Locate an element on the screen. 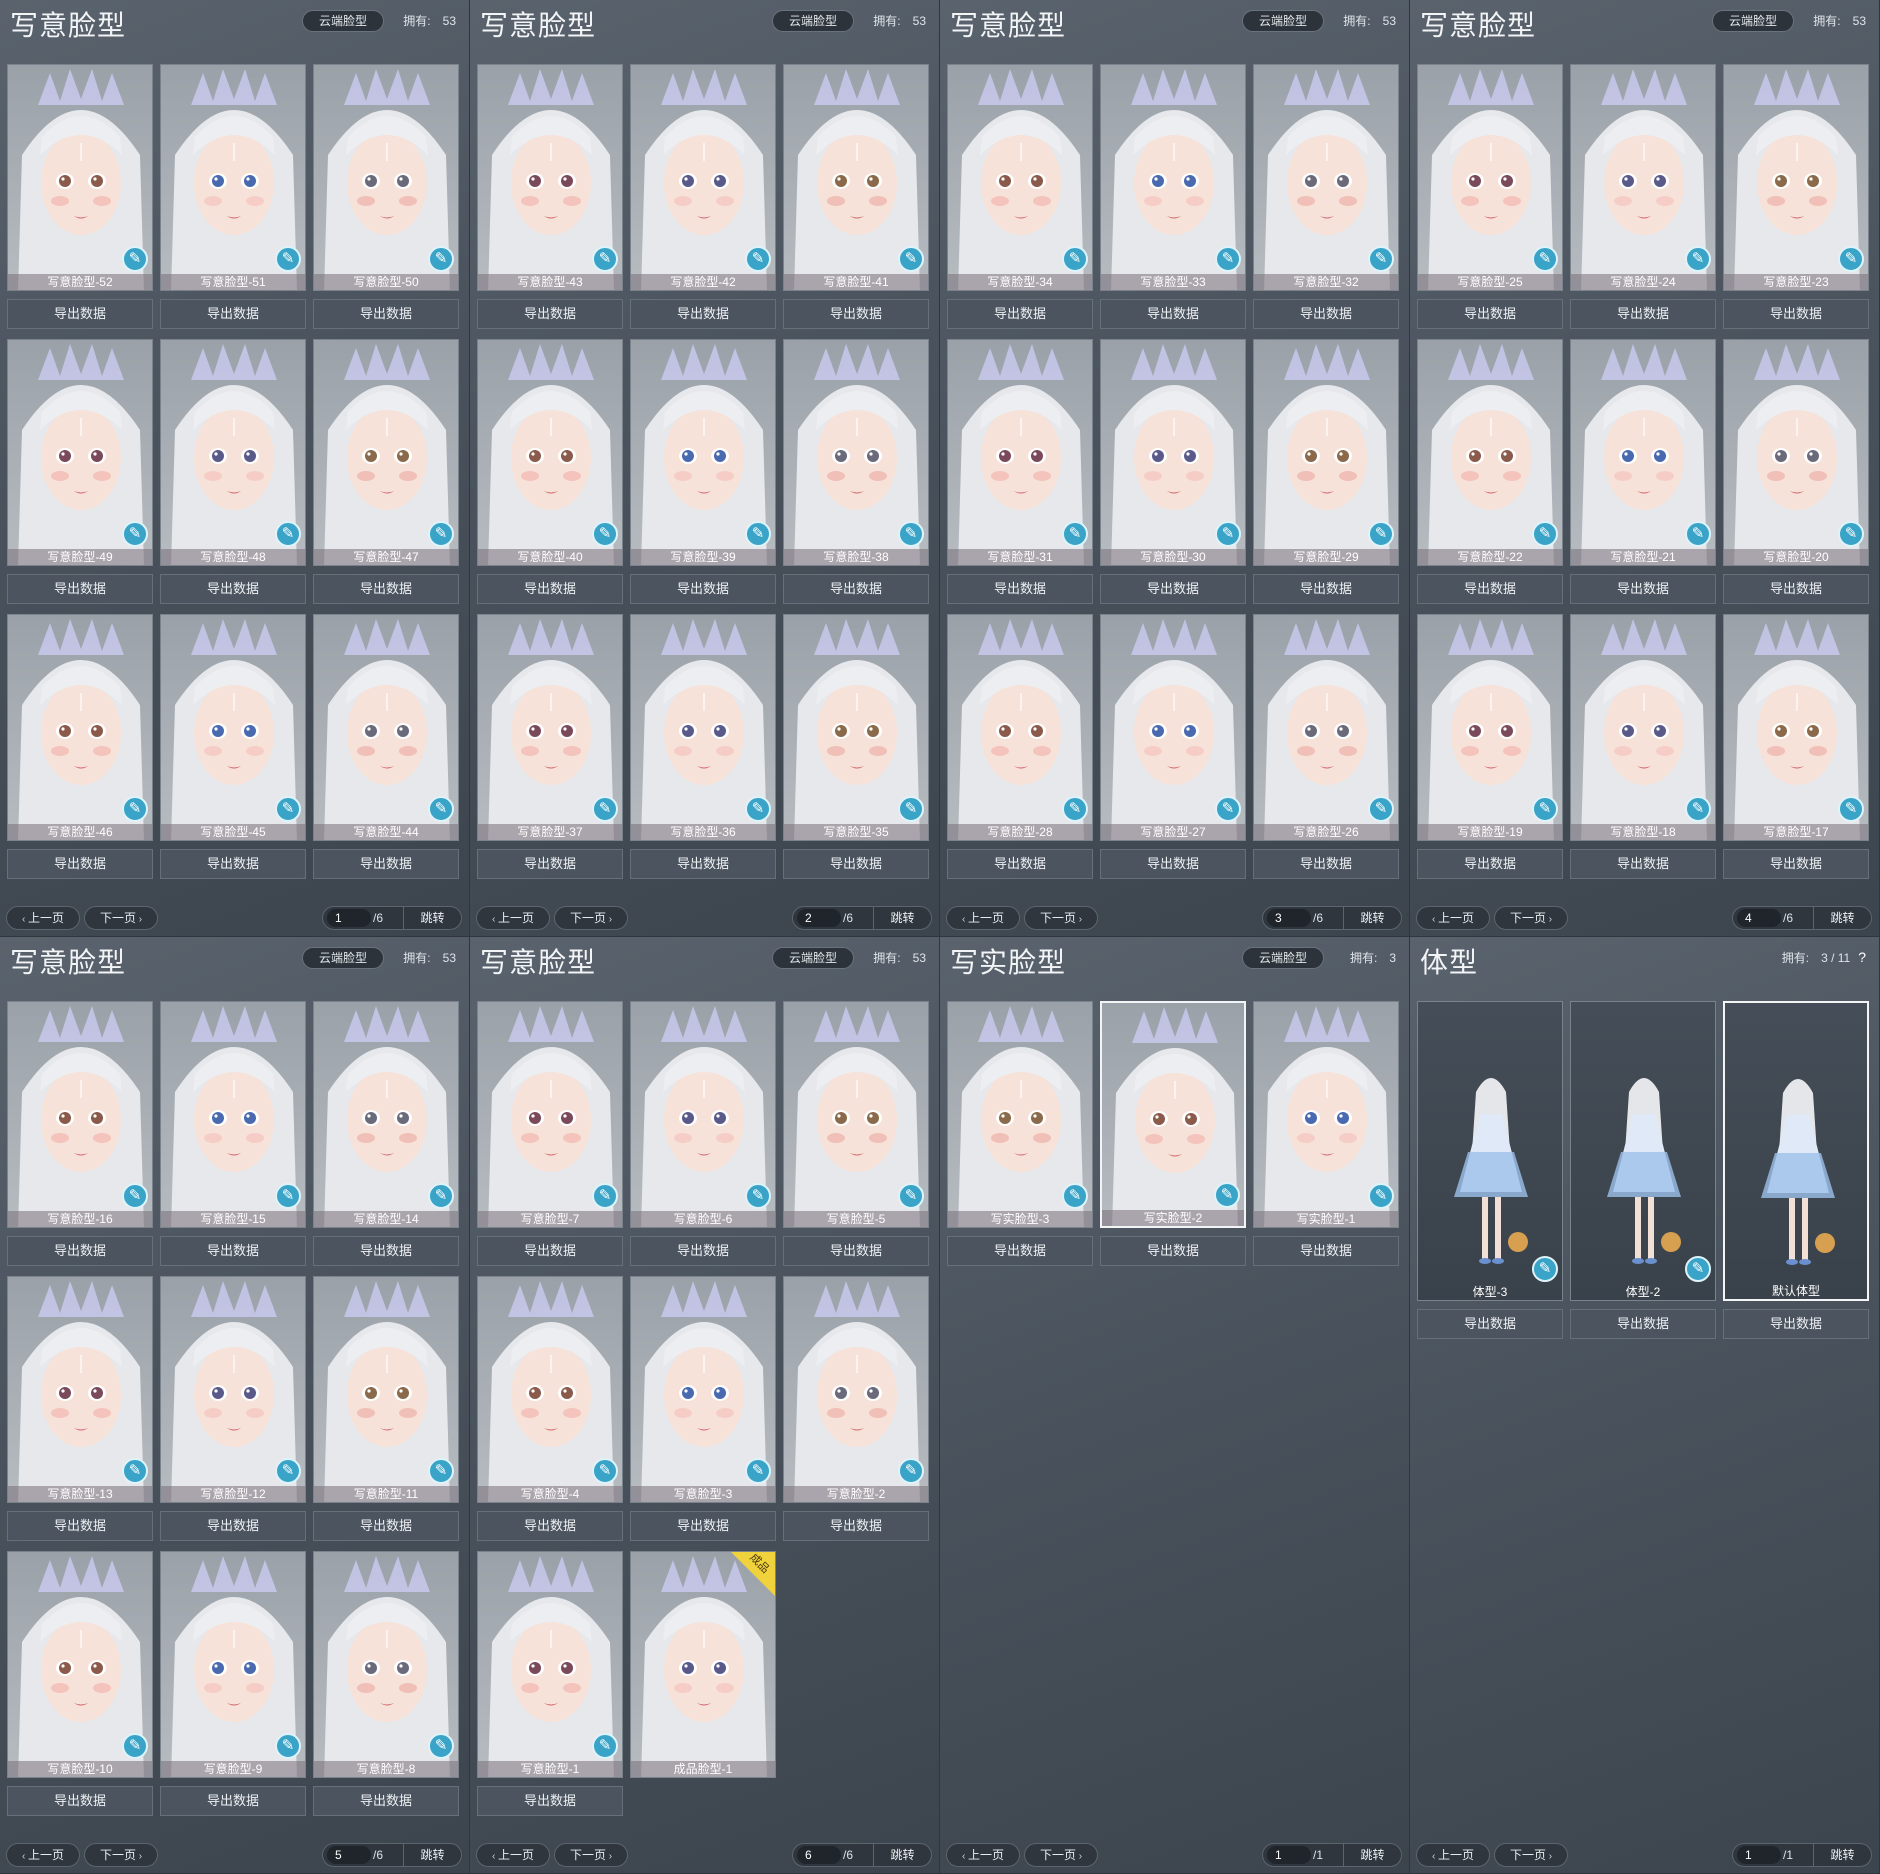  face-card: 写意脸型-23 ✎ 导出数据 is located at coordinates (1796, 196).